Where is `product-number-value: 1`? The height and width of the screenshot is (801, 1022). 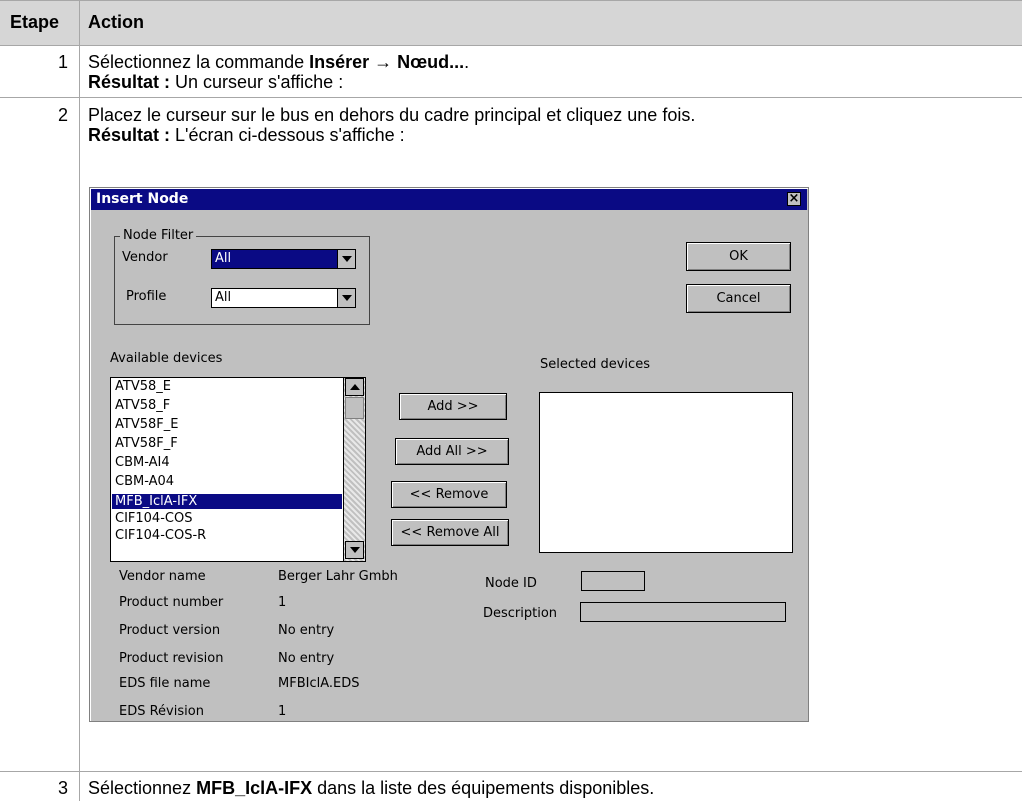
product-number-value: 1 is located at coordinates (282, 602).